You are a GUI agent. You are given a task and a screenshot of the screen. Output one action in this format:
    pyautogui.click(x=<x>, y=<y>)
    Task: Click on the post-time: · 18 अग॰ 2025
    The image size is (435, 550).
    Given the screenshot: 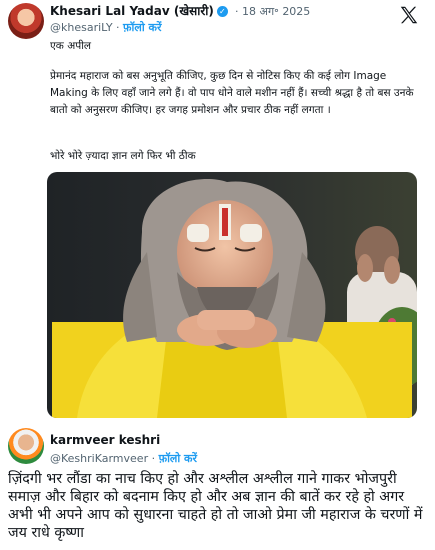 What is the action you would take?
    pyautogui.click(x=272, y=11)
    